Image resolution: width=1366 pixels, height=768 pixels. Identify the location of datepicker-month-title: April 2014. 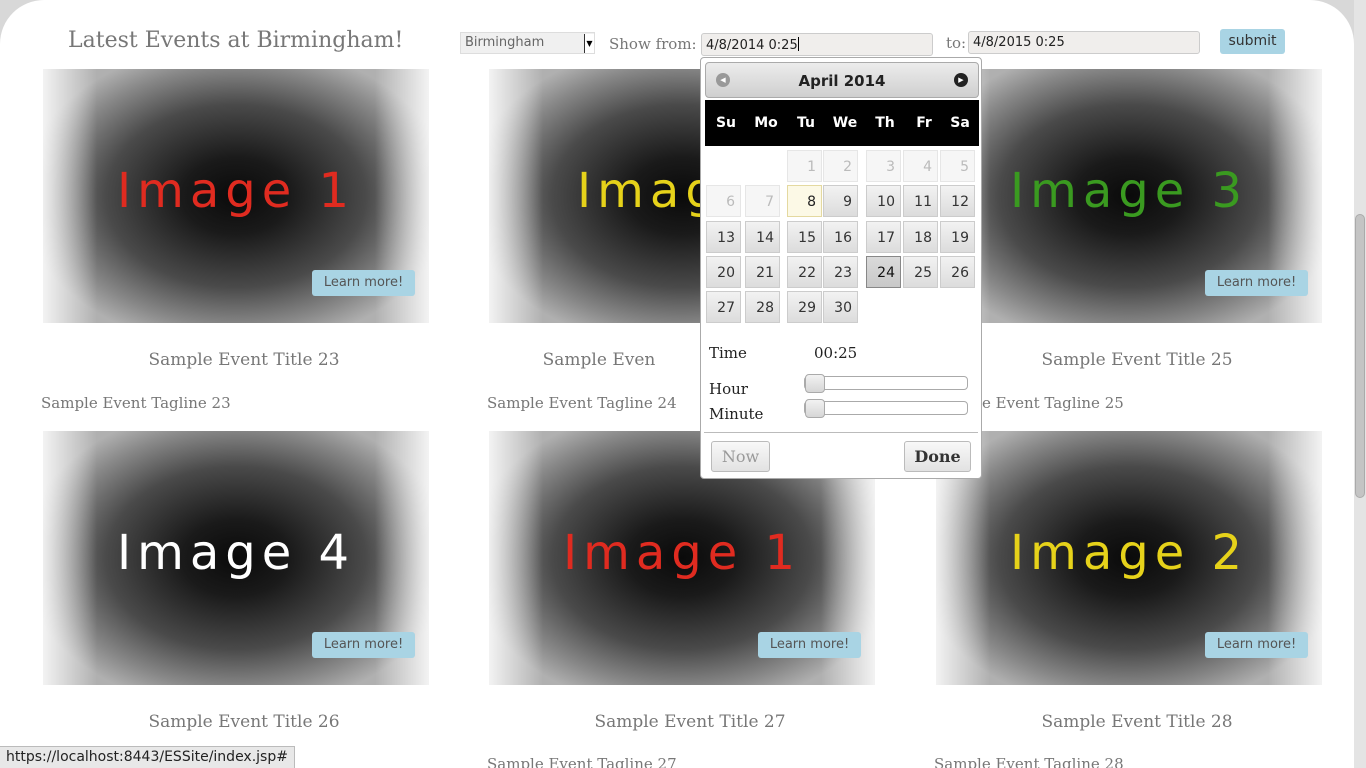
(842, 81).